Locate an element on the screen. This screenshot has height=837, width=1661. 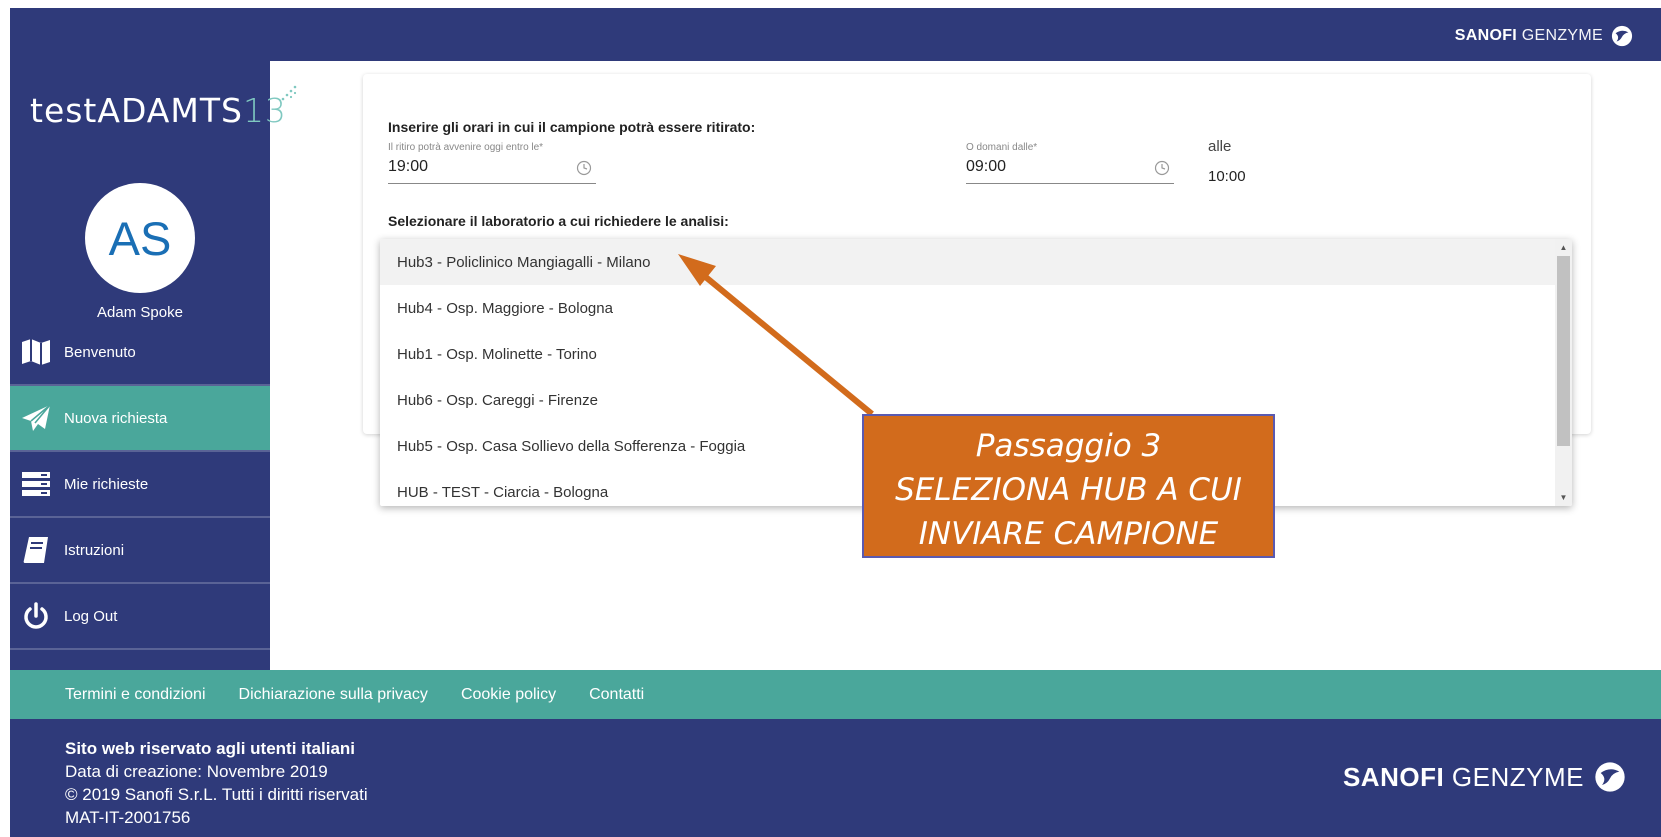
sidebar-item-nuova-richiesta: Nuova richiesta is located at coordinates (140, 419).